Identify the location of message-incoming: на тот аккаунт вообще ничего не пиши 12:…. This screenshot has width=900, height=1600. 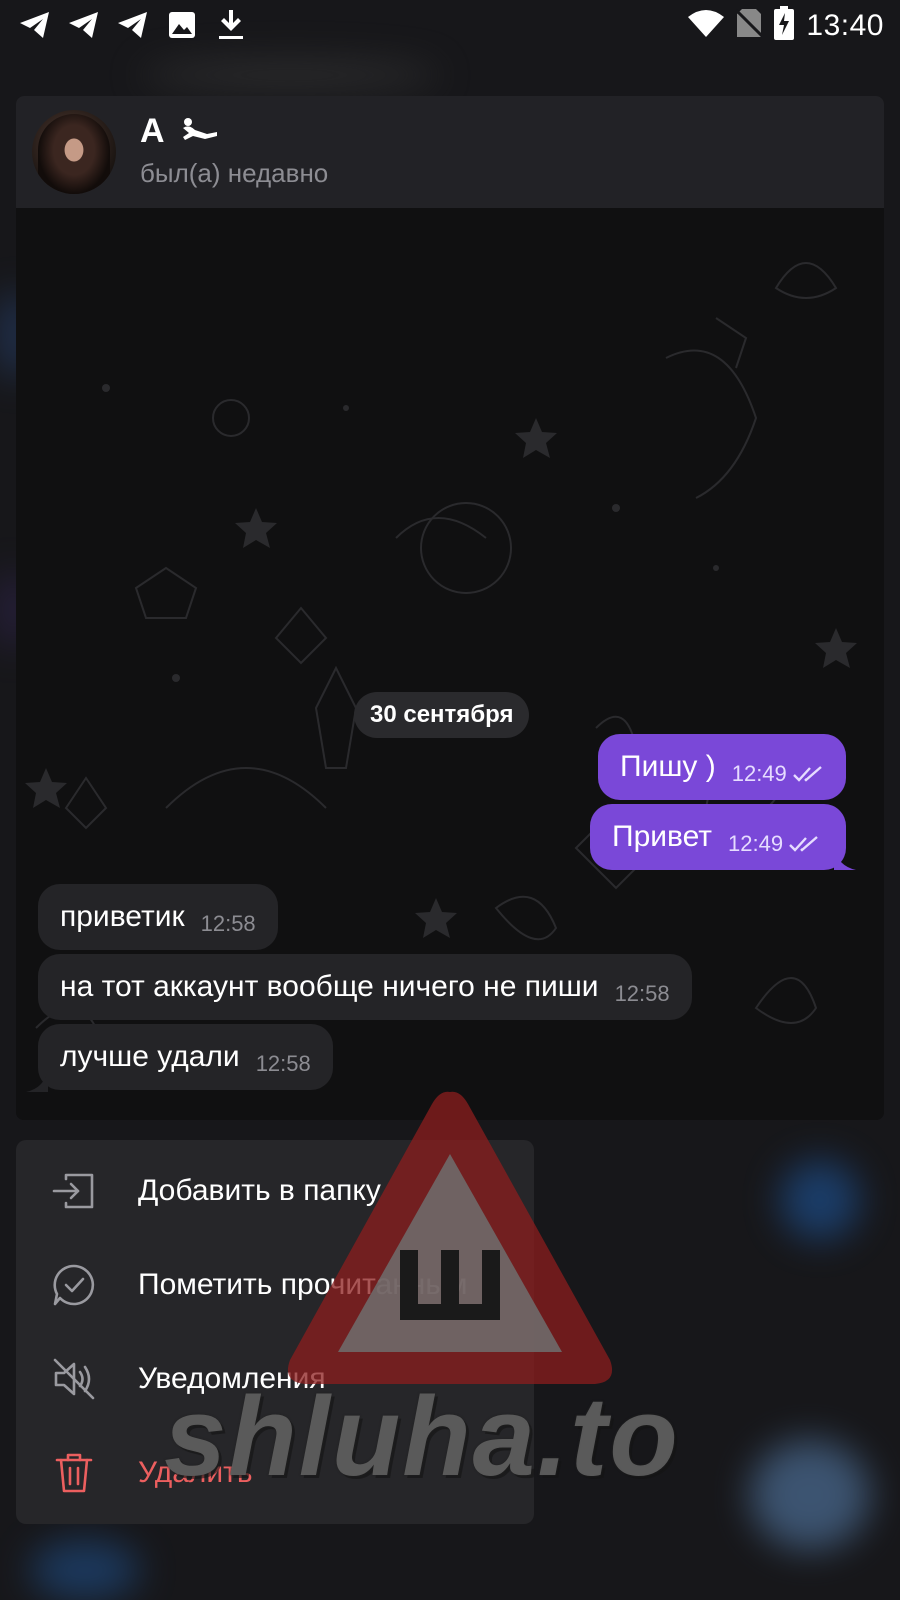
(365, 987).